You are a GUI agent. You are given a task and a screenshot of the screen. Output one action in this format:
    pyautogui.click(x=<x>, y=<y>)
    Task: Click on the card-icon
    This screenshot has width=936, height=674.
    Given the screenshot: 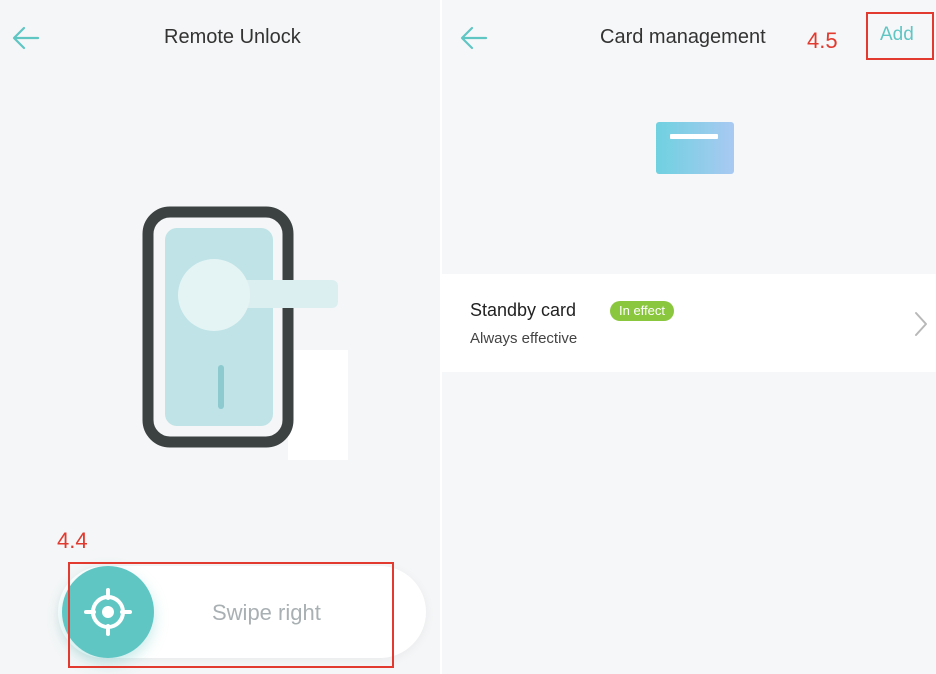 What is the action you would take?
    pyautogui.click(x=695, y=148)
    